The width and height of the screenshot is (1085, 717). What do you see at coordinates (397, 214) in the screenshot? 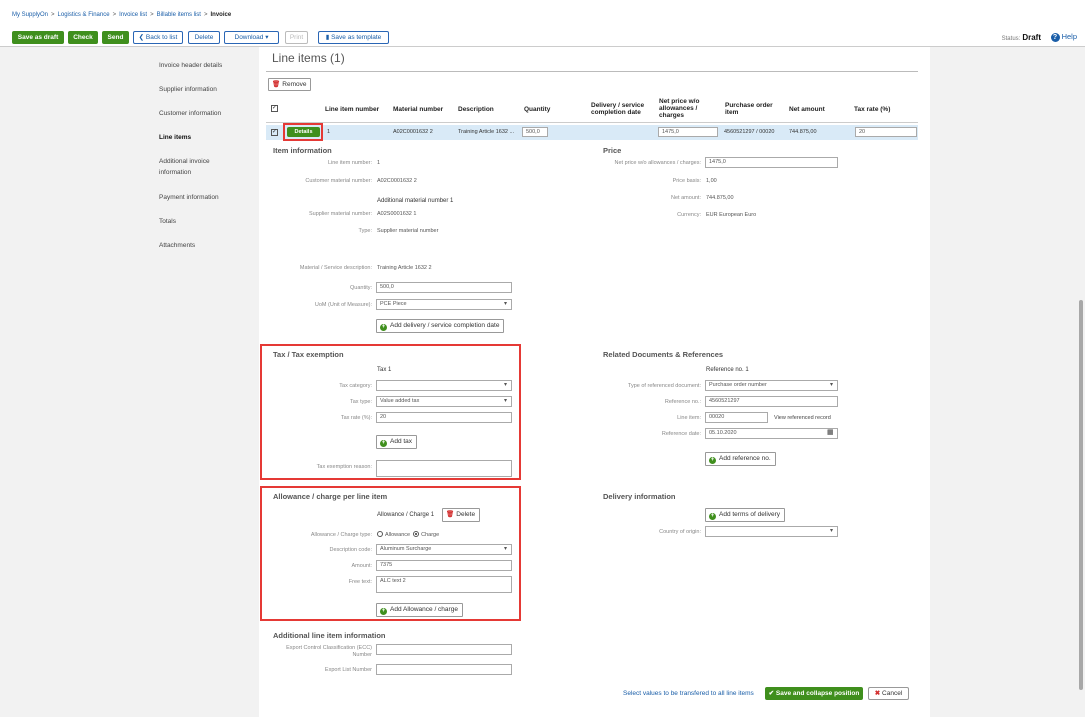
I see `supplier-material-value: A02S0001632 1` at bounding box center [397, 214].